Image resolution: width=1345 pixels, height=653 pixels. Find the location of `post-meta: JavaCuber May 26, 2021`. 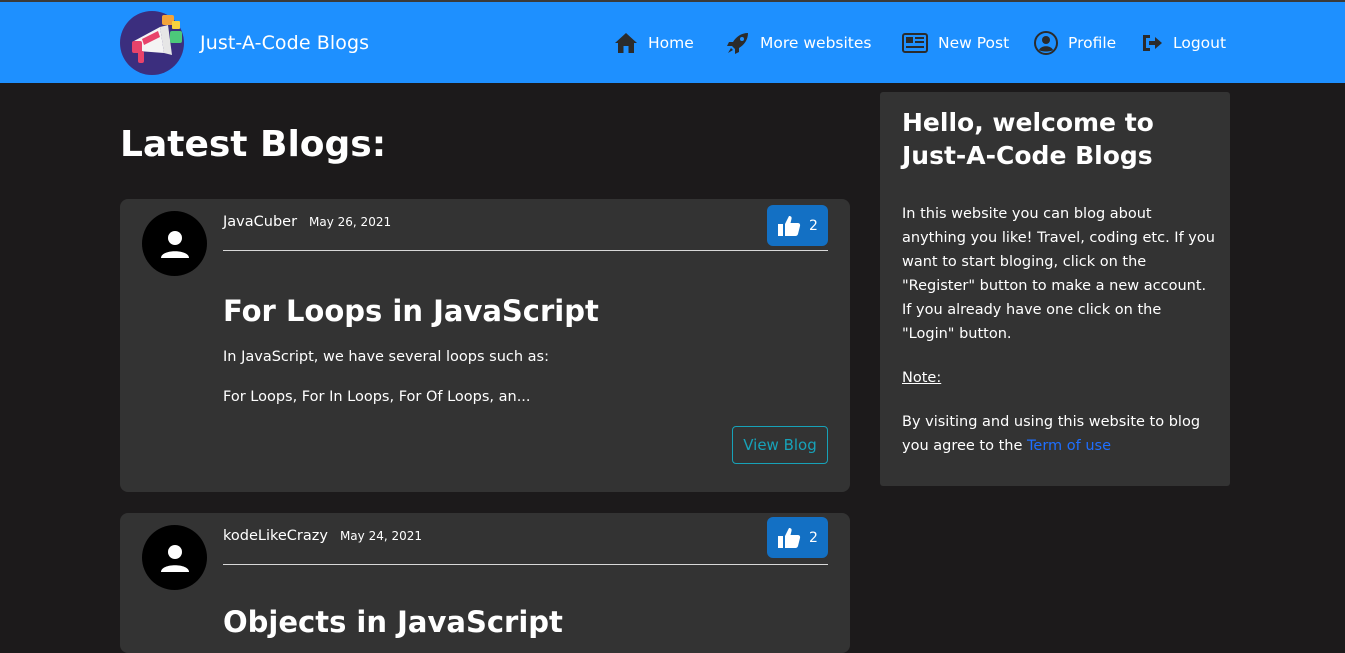

post-meta: JavaCuber May 26, 2021 is located at coordinates (307, 222).